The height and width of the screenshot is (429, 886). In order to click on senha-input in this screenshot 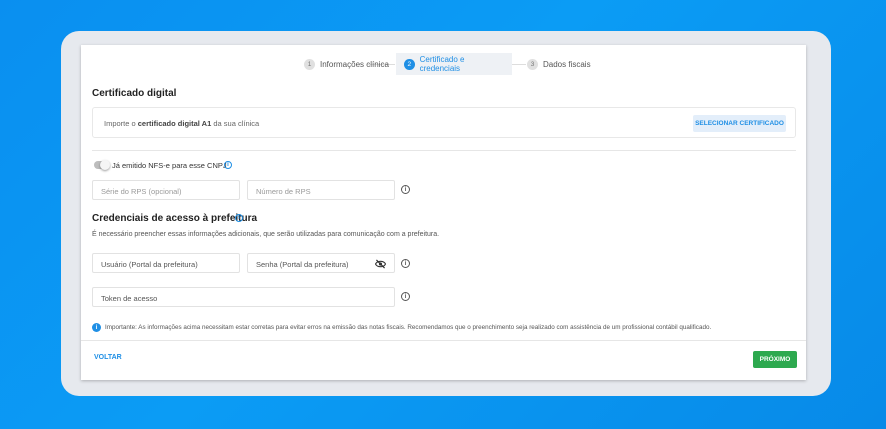, I will do `click(321, 264)`.